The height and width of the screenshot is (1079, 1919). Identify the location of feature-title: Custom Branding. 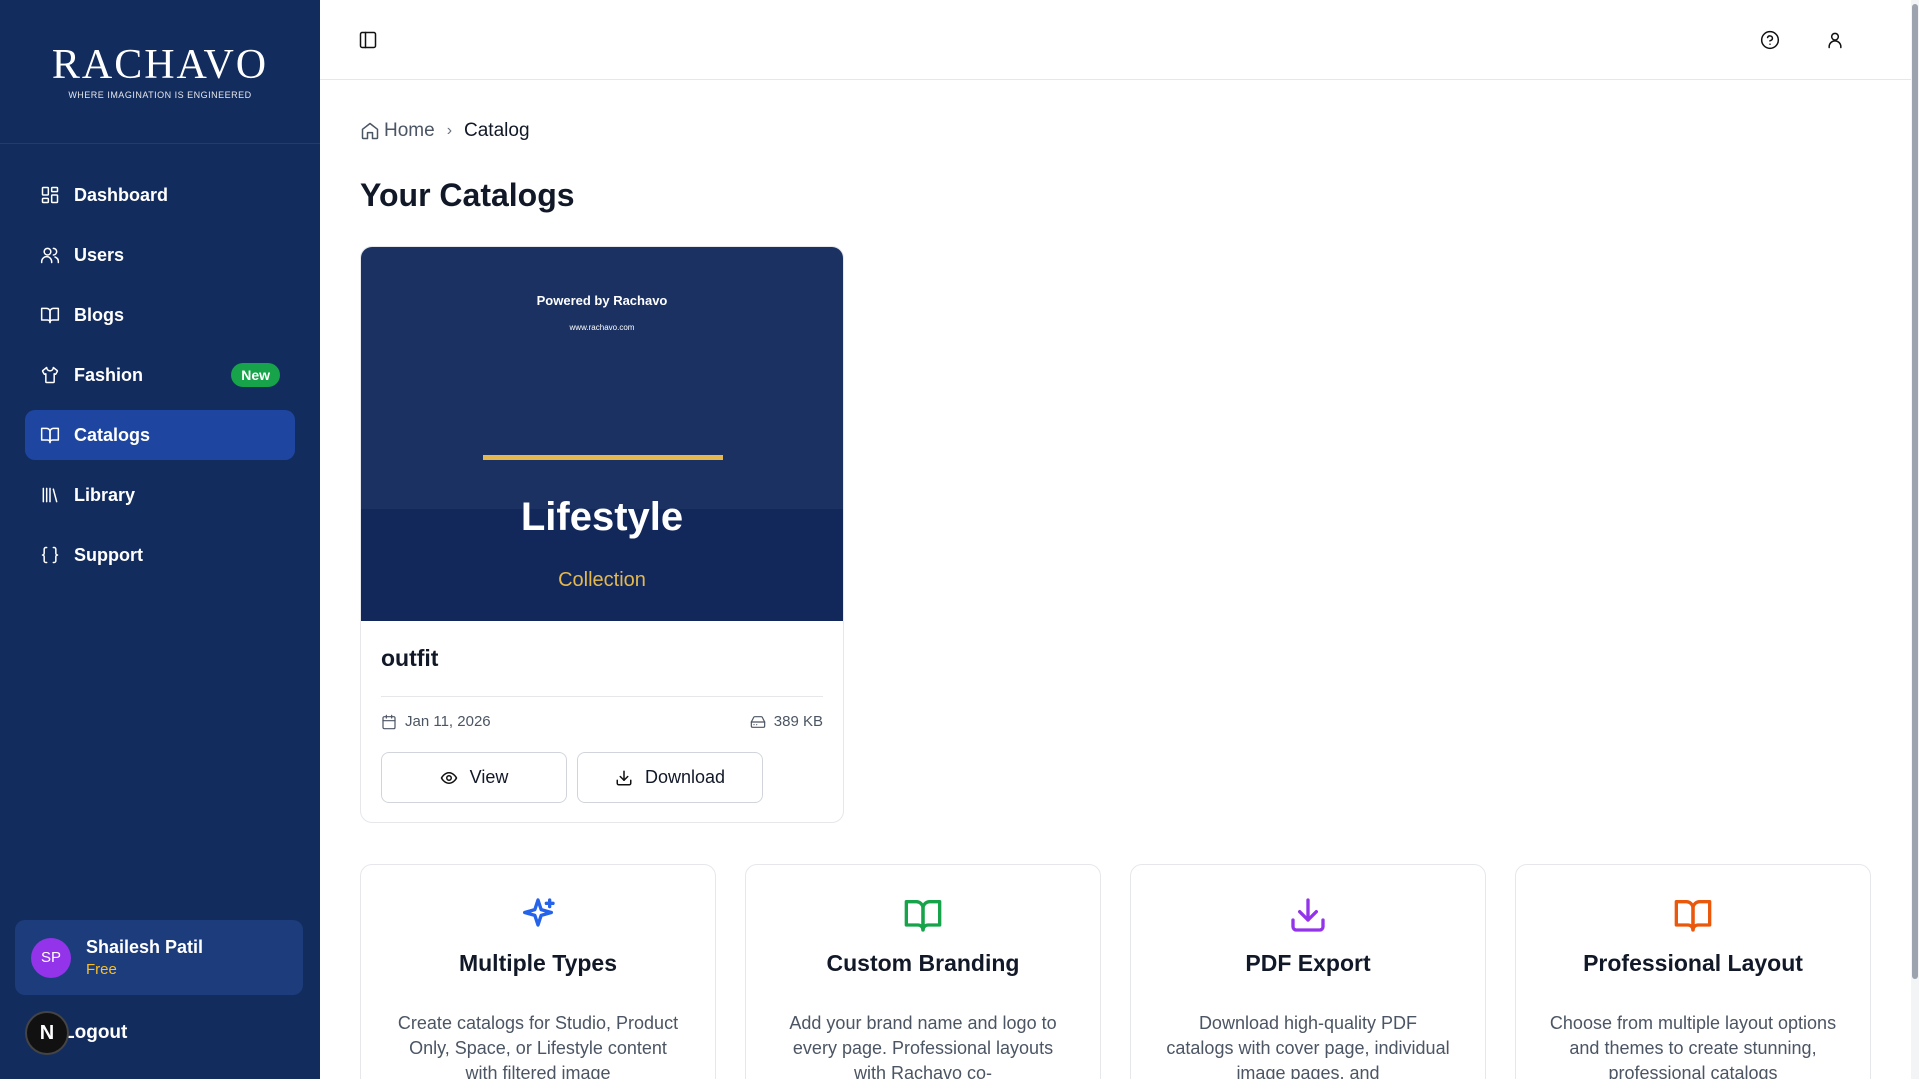
(923, 963).